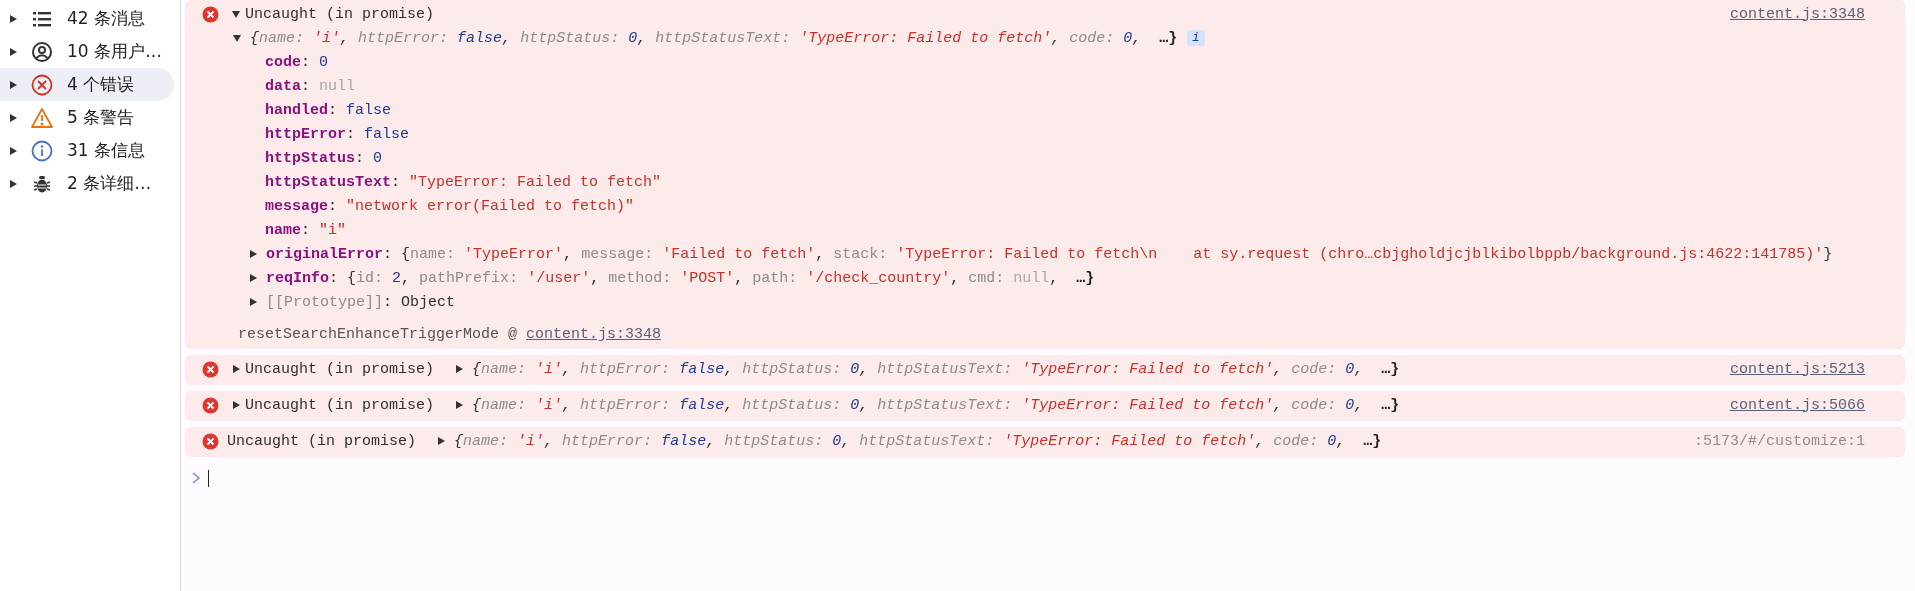  What do you see at coordinates (196, 478) in the screenshot?
I see `prompt-icon` at bounding box center [196, 478].